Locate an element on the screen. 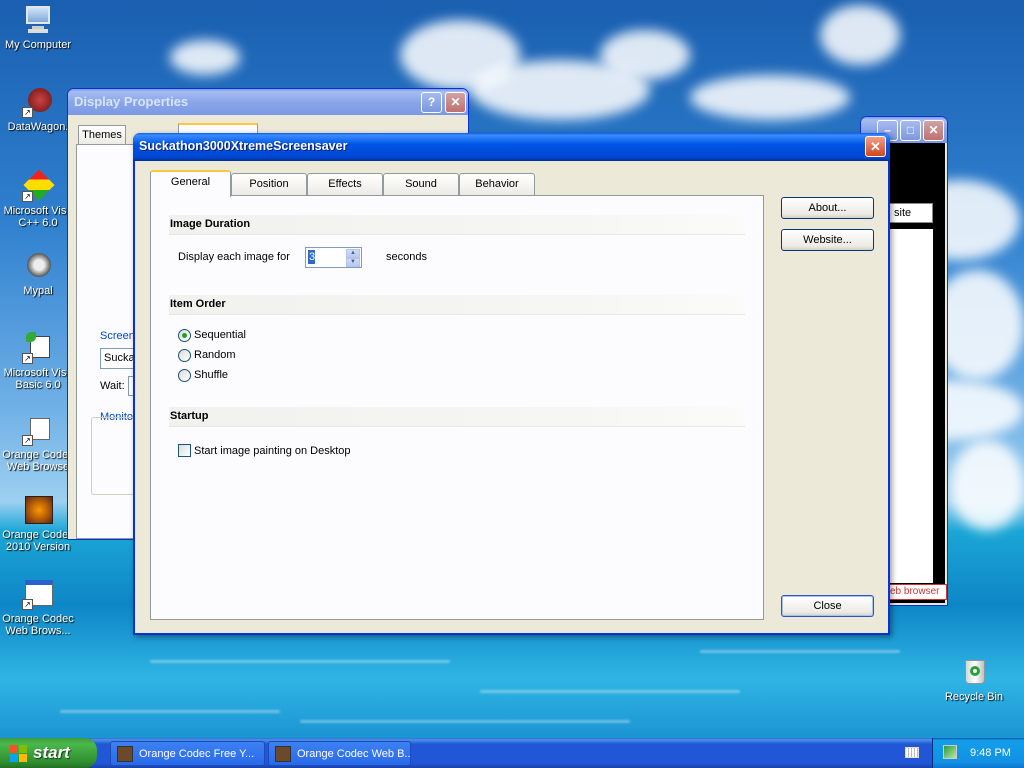 The width and height of the screenshot is (1024, 768). seconds-label: seconds is located at coordinates (406, 257).